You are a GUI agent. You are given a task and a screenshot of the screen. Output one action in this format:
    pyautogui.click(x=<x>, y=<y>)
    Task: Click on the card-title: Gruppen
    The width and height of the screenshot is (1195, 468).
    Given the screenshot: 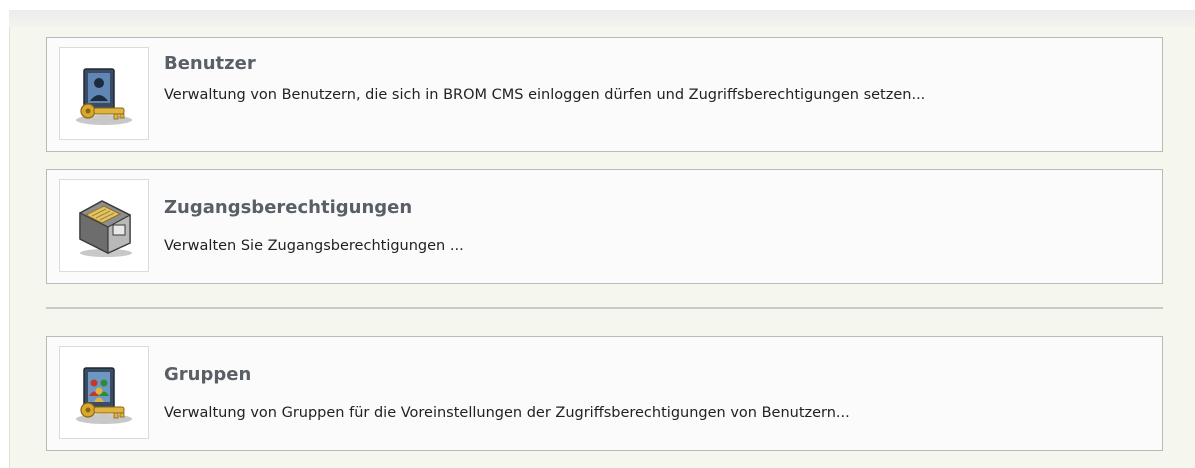 What is the action you would take?
    pyautogui.click(x=207, y=374)
    